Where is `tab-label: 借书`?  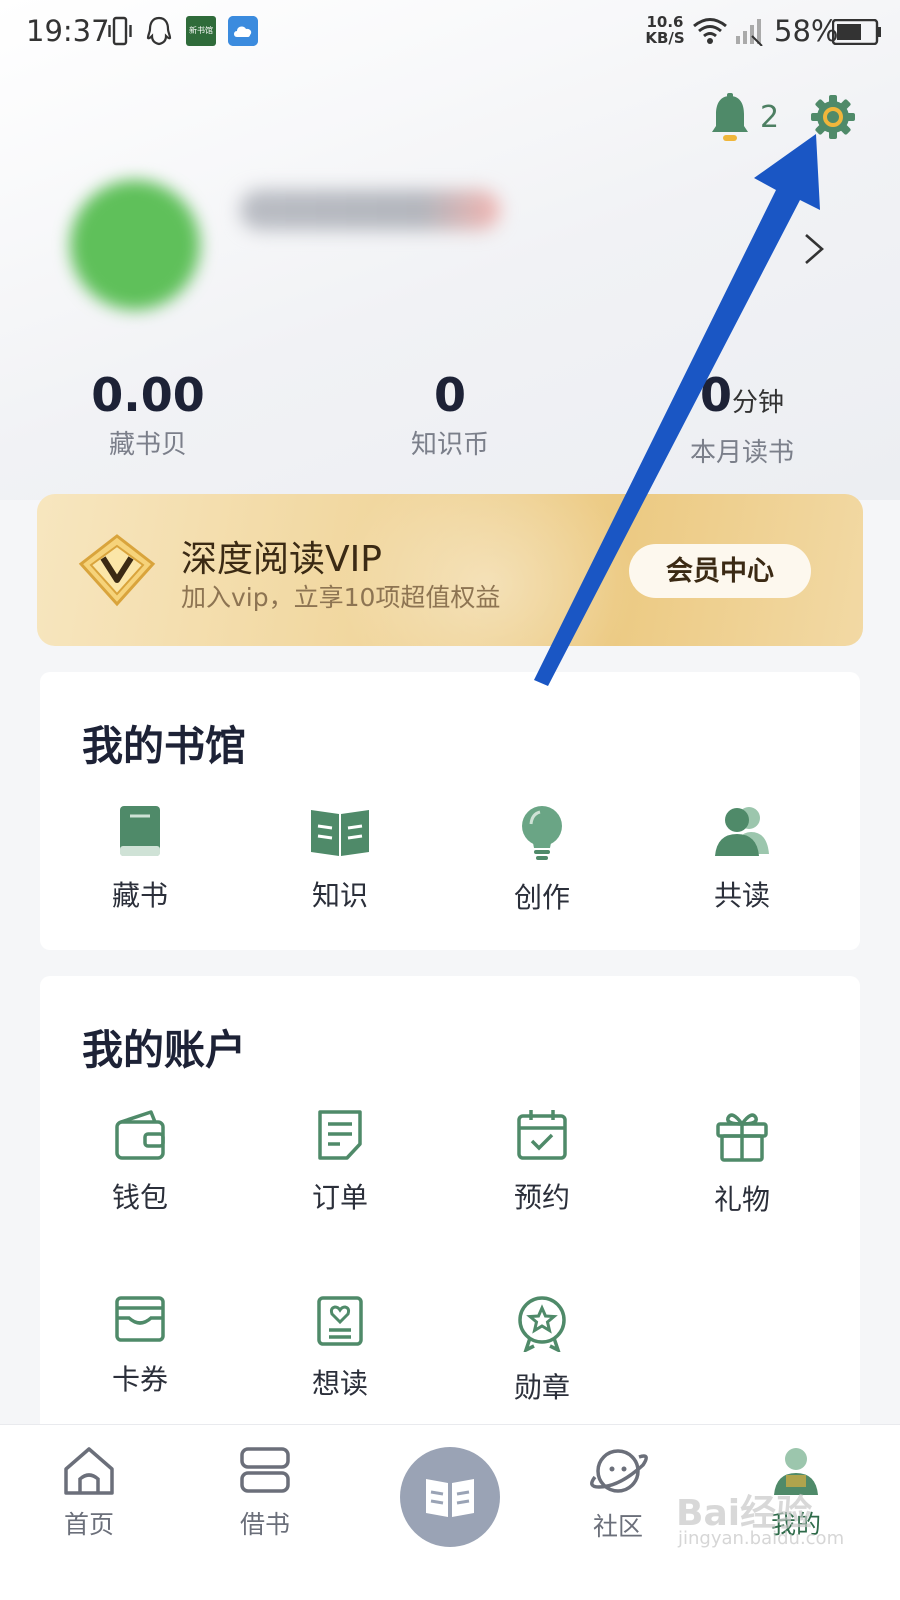
tab-label: 借书 is located at coordinates (264, 1524).